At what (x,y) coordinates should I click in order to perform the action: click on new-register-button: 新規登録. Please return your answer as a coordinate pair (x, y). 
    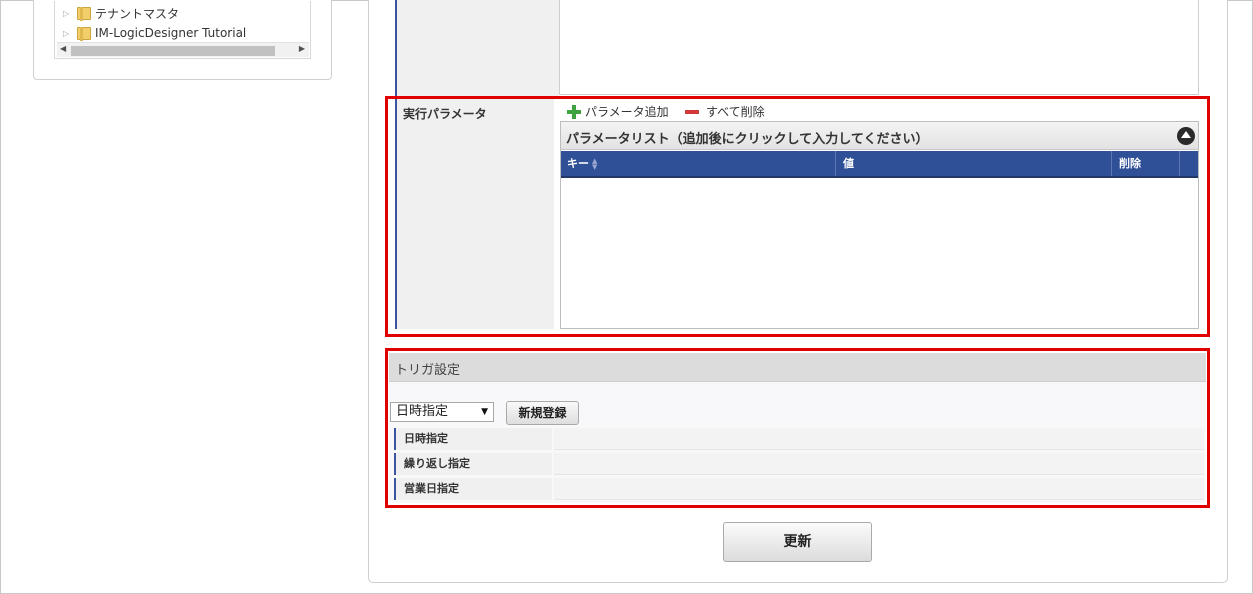
    Looking at the image, I should click on (542, 413).